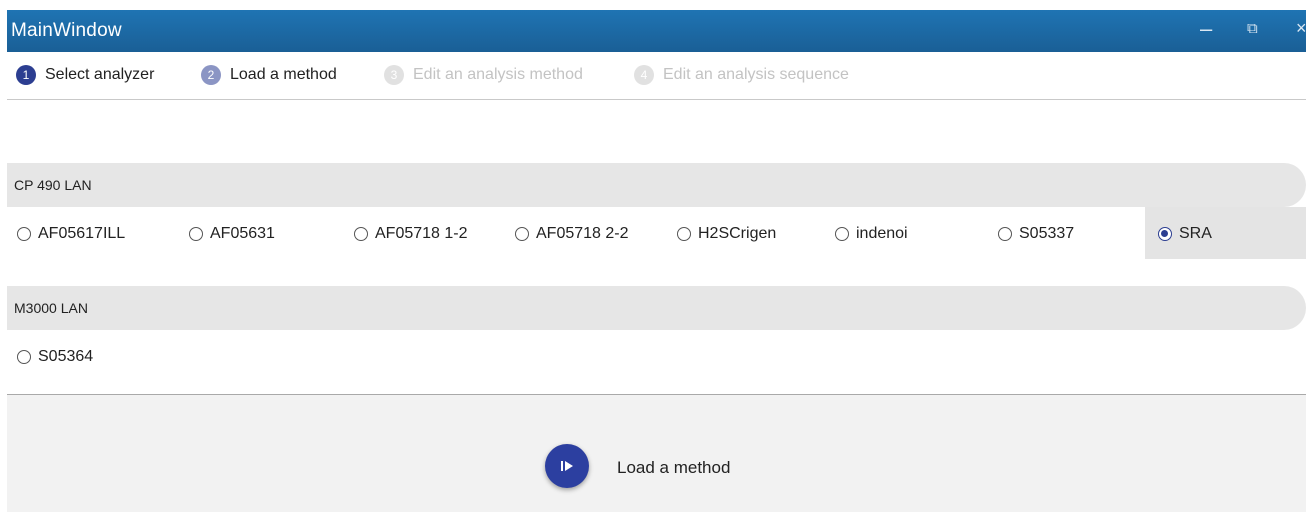  Describe the element at coordinates (756, 74) in the screenshot. I see `step-label: Edit an analysis sequence` at that location.